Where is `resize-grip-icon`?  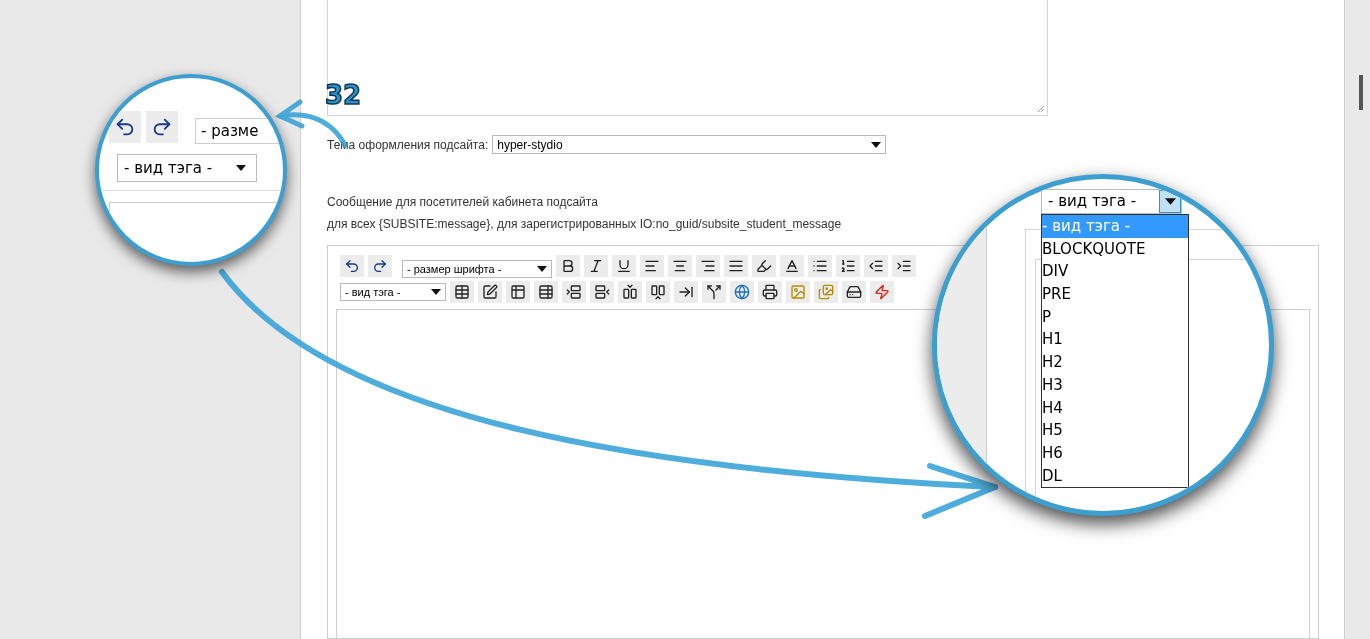 resize-grip-icon is located at coordinates (1041, 109).